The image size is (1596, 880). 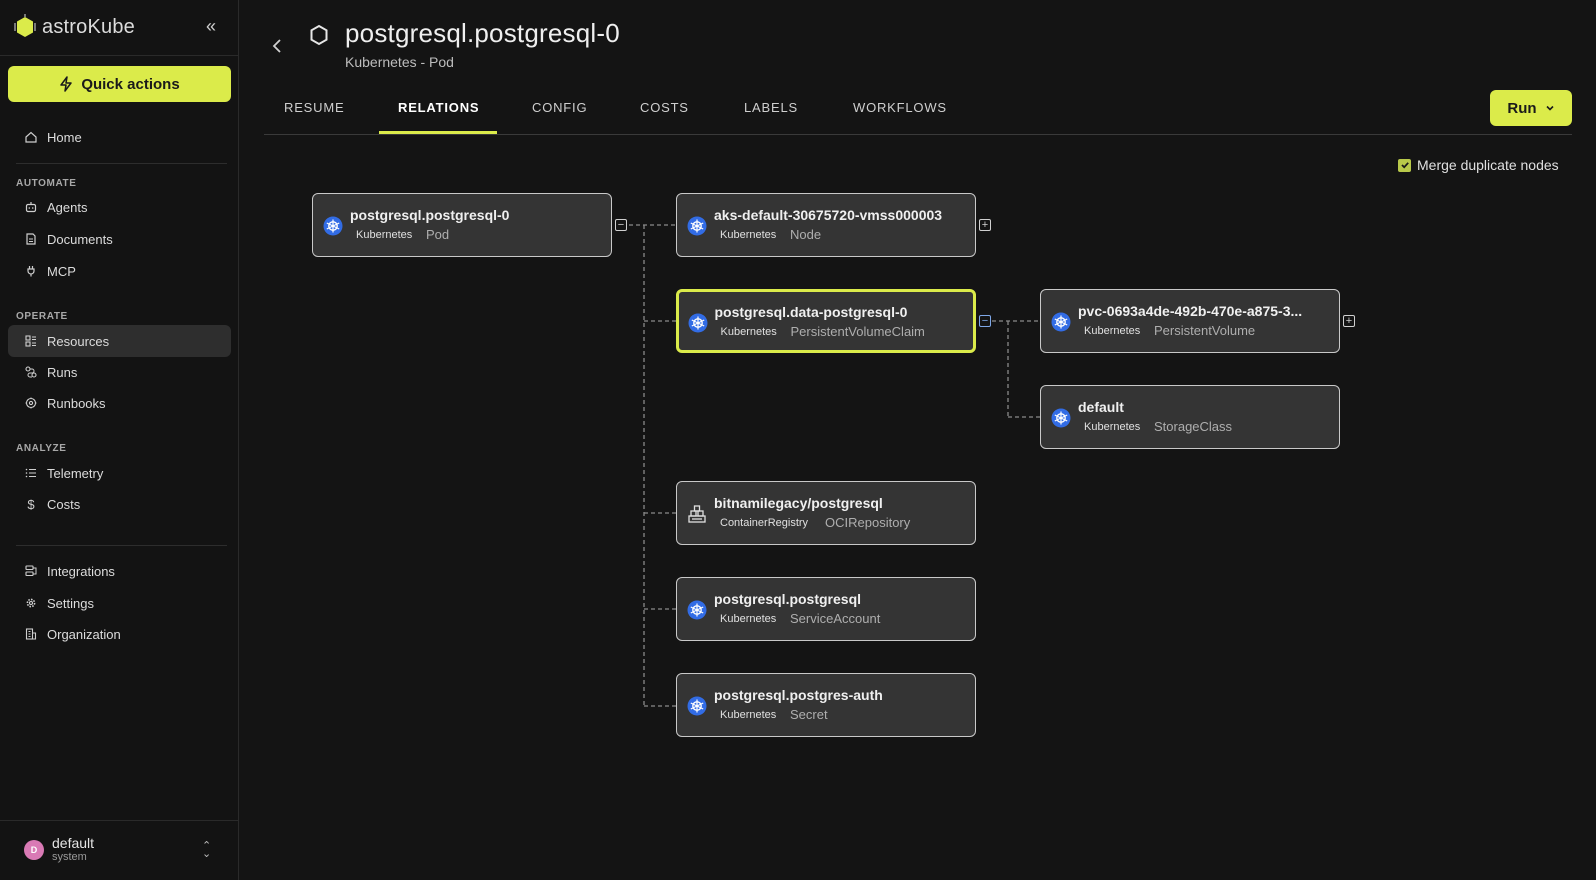 I want to click on sidebar-item-costs: $ Costs, so click(x=119, y=504).